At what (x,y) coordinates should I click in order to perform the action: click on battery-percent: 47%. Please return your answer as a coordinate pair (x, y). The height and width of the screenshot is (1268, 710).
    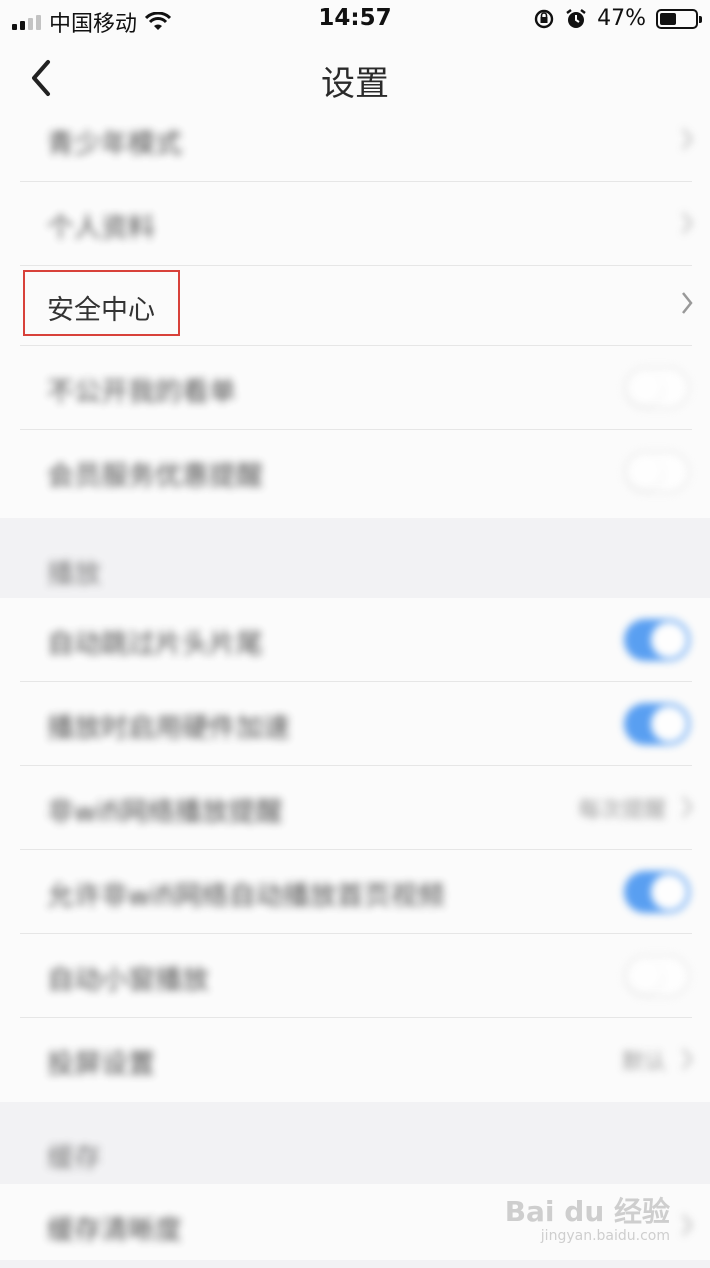
    Looking at the image, I should click on (621, 18).